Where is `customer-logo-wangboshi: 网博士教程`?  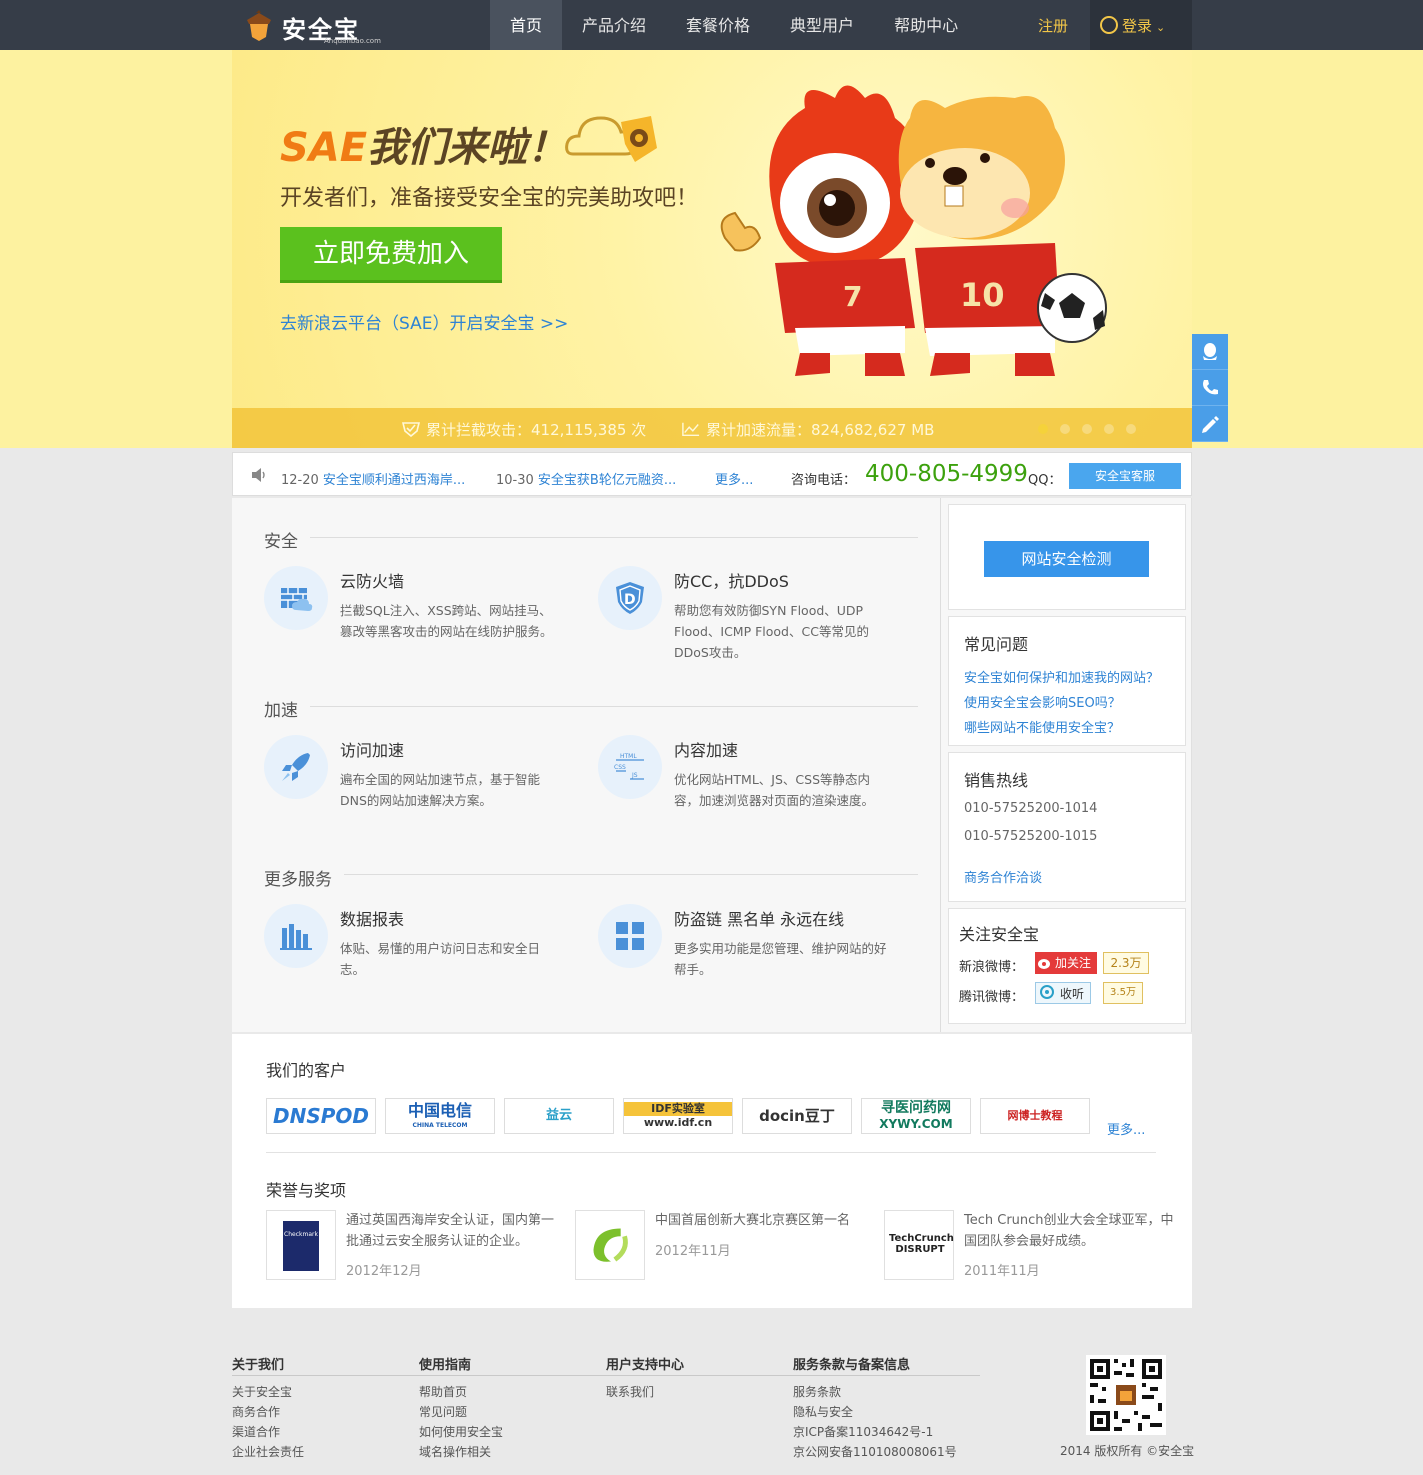
customer-logo-wangboshi: 网博士教程 is located at coordinates (1035, 1116).